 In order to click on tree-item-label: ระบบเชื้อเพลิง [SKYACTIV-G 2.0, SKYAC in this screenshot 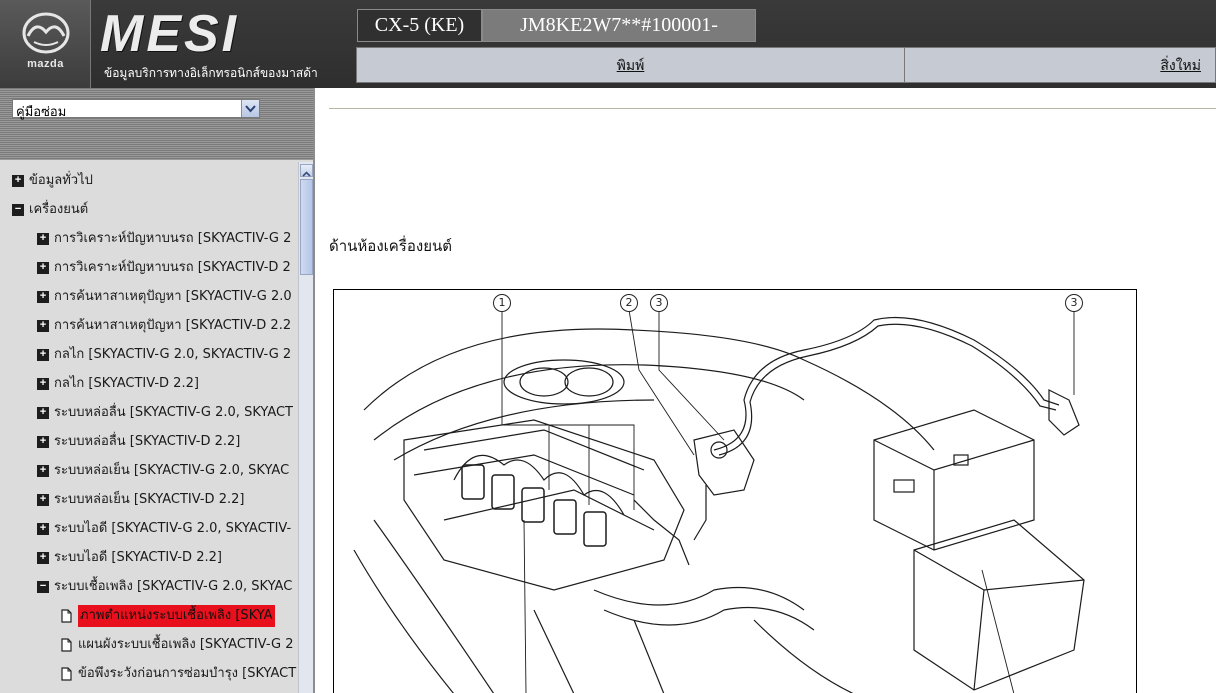, I will do `click(173, 586)`.